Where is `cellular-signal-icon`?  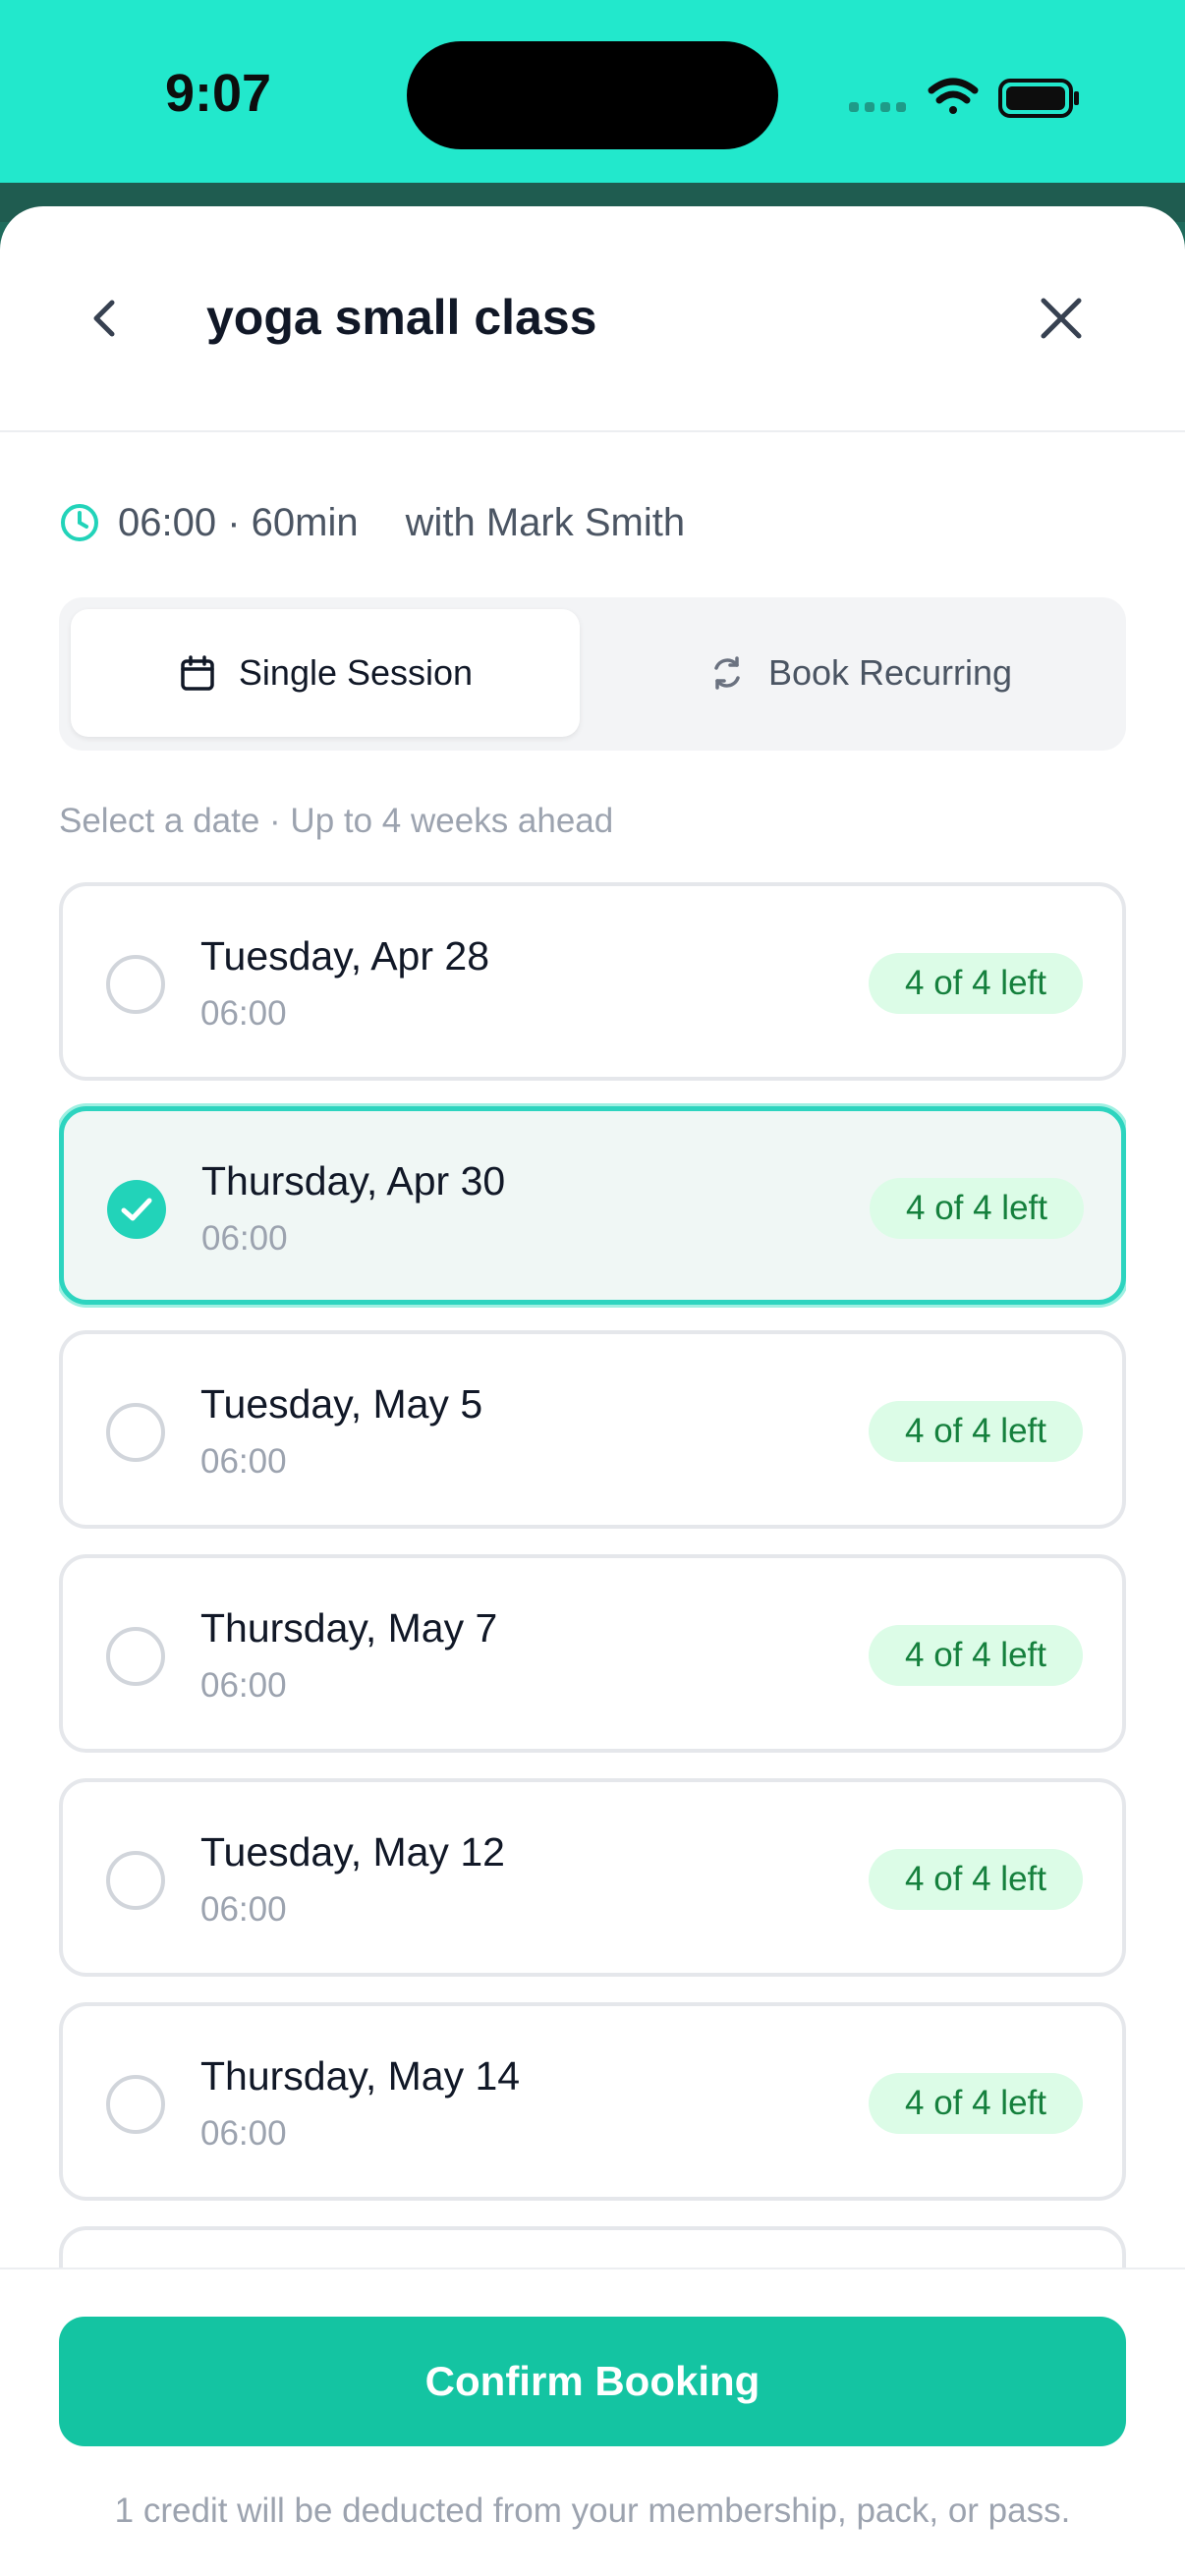
cellular-signal-icon is located at coordinates (878, 107).